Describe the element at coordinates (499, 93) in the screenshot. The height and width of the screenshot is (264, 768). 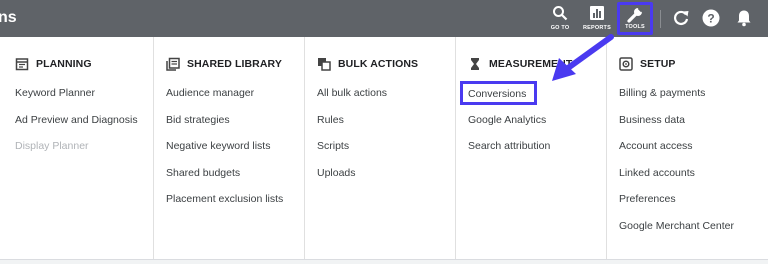
I see `conversions-highlight: Conversions` at that location.